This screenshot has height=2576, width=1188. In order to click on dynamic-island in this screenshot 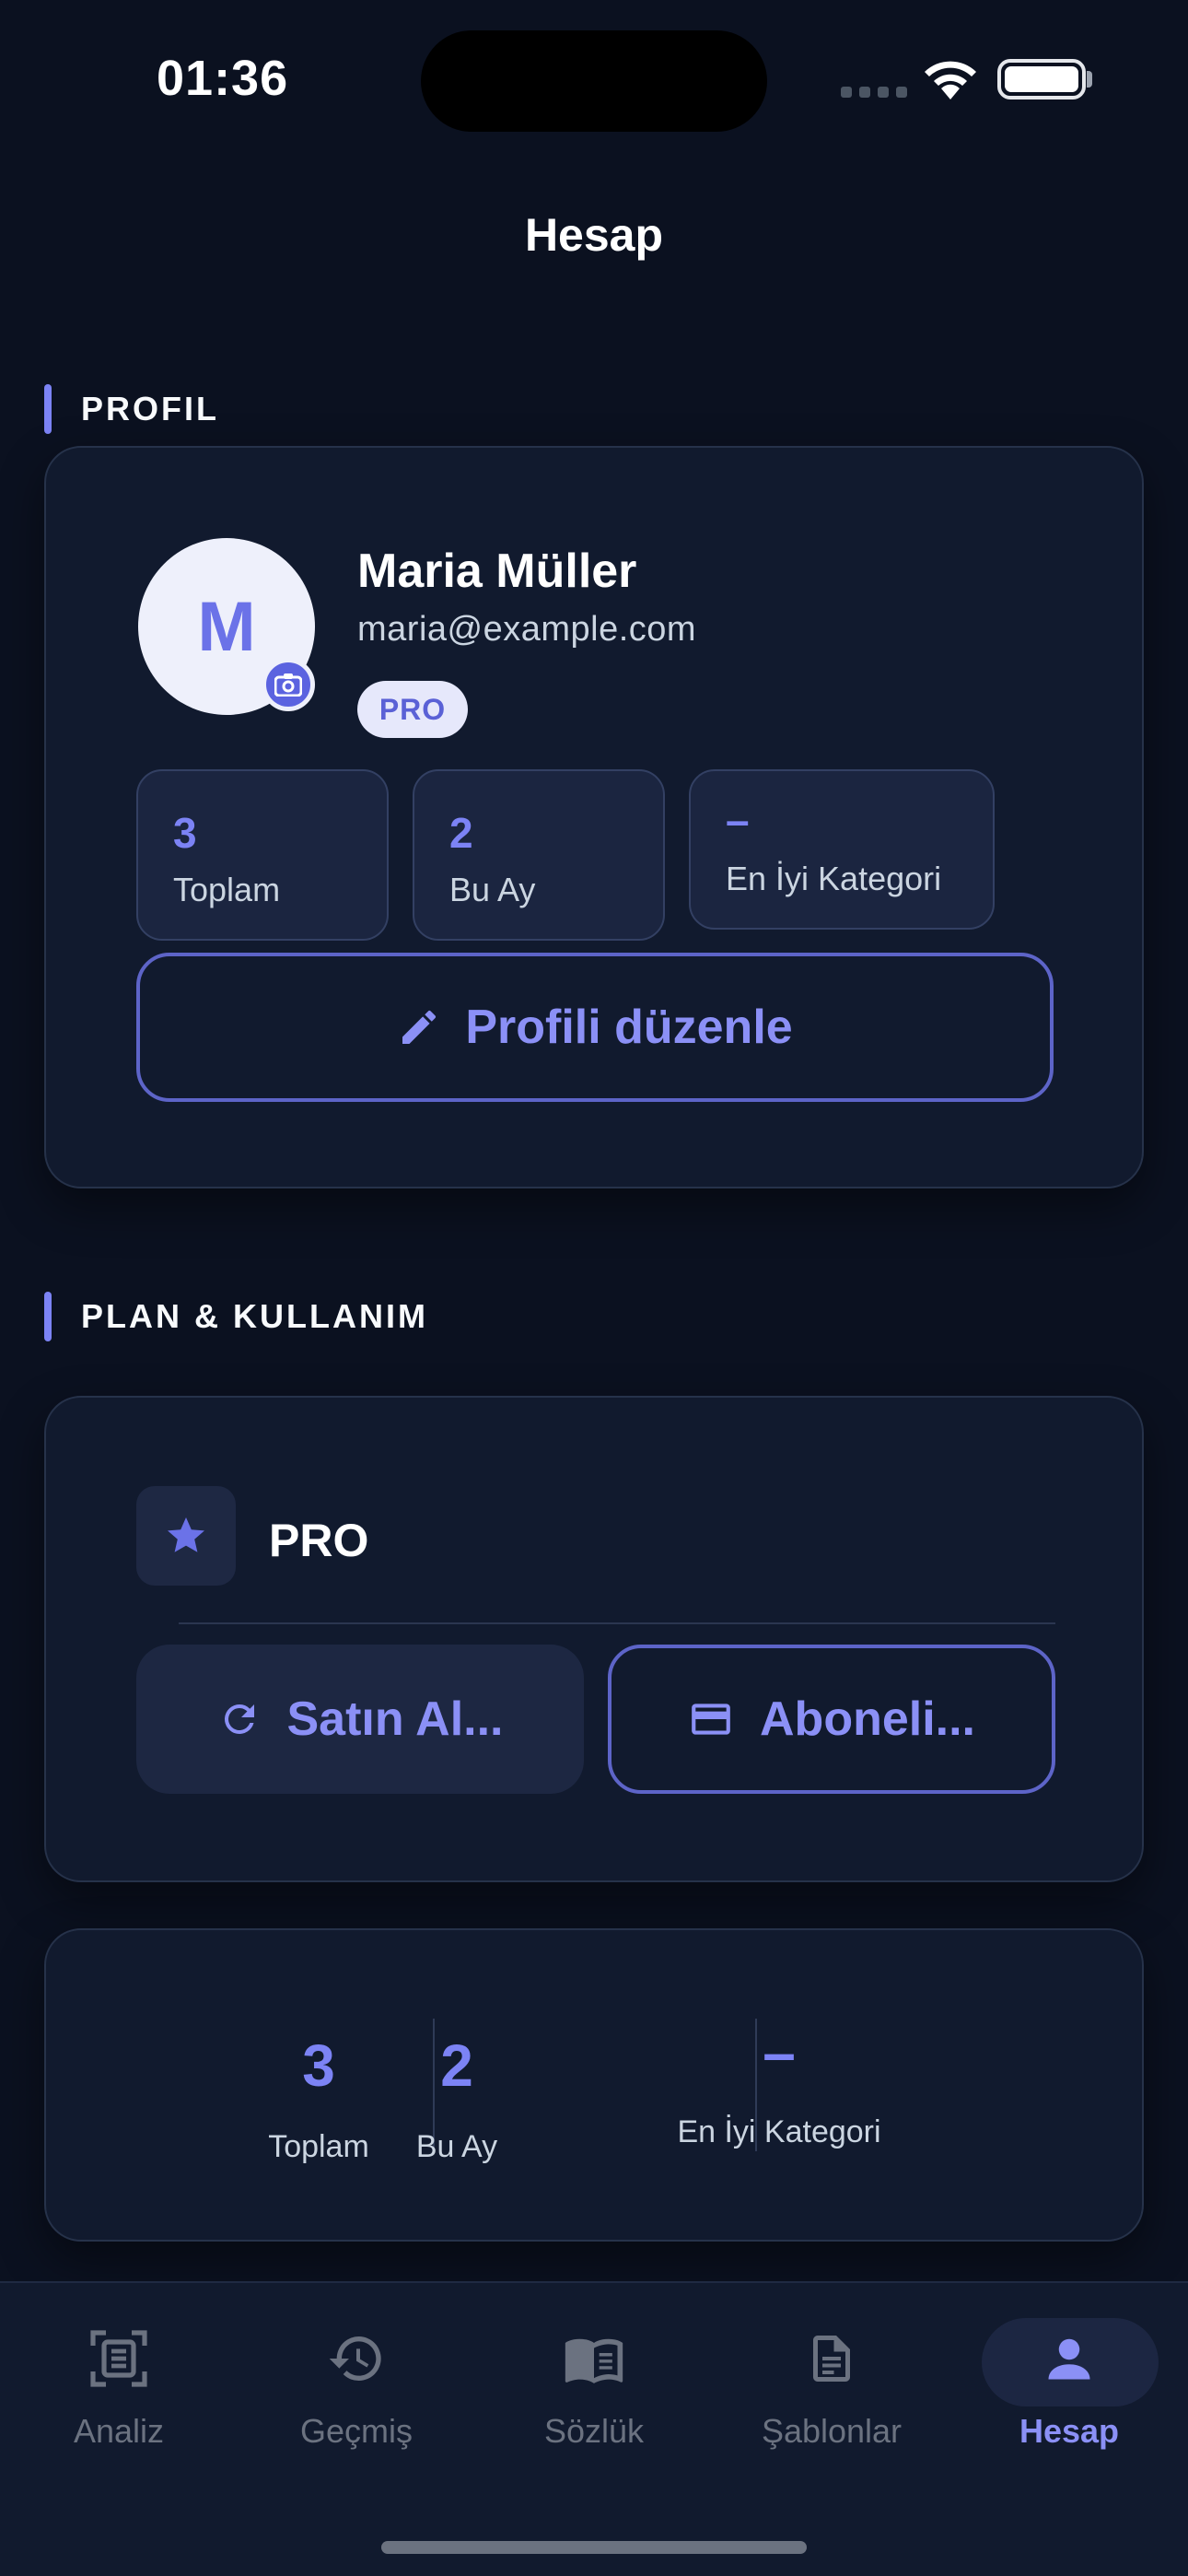, I will do `click(594, 81)`.